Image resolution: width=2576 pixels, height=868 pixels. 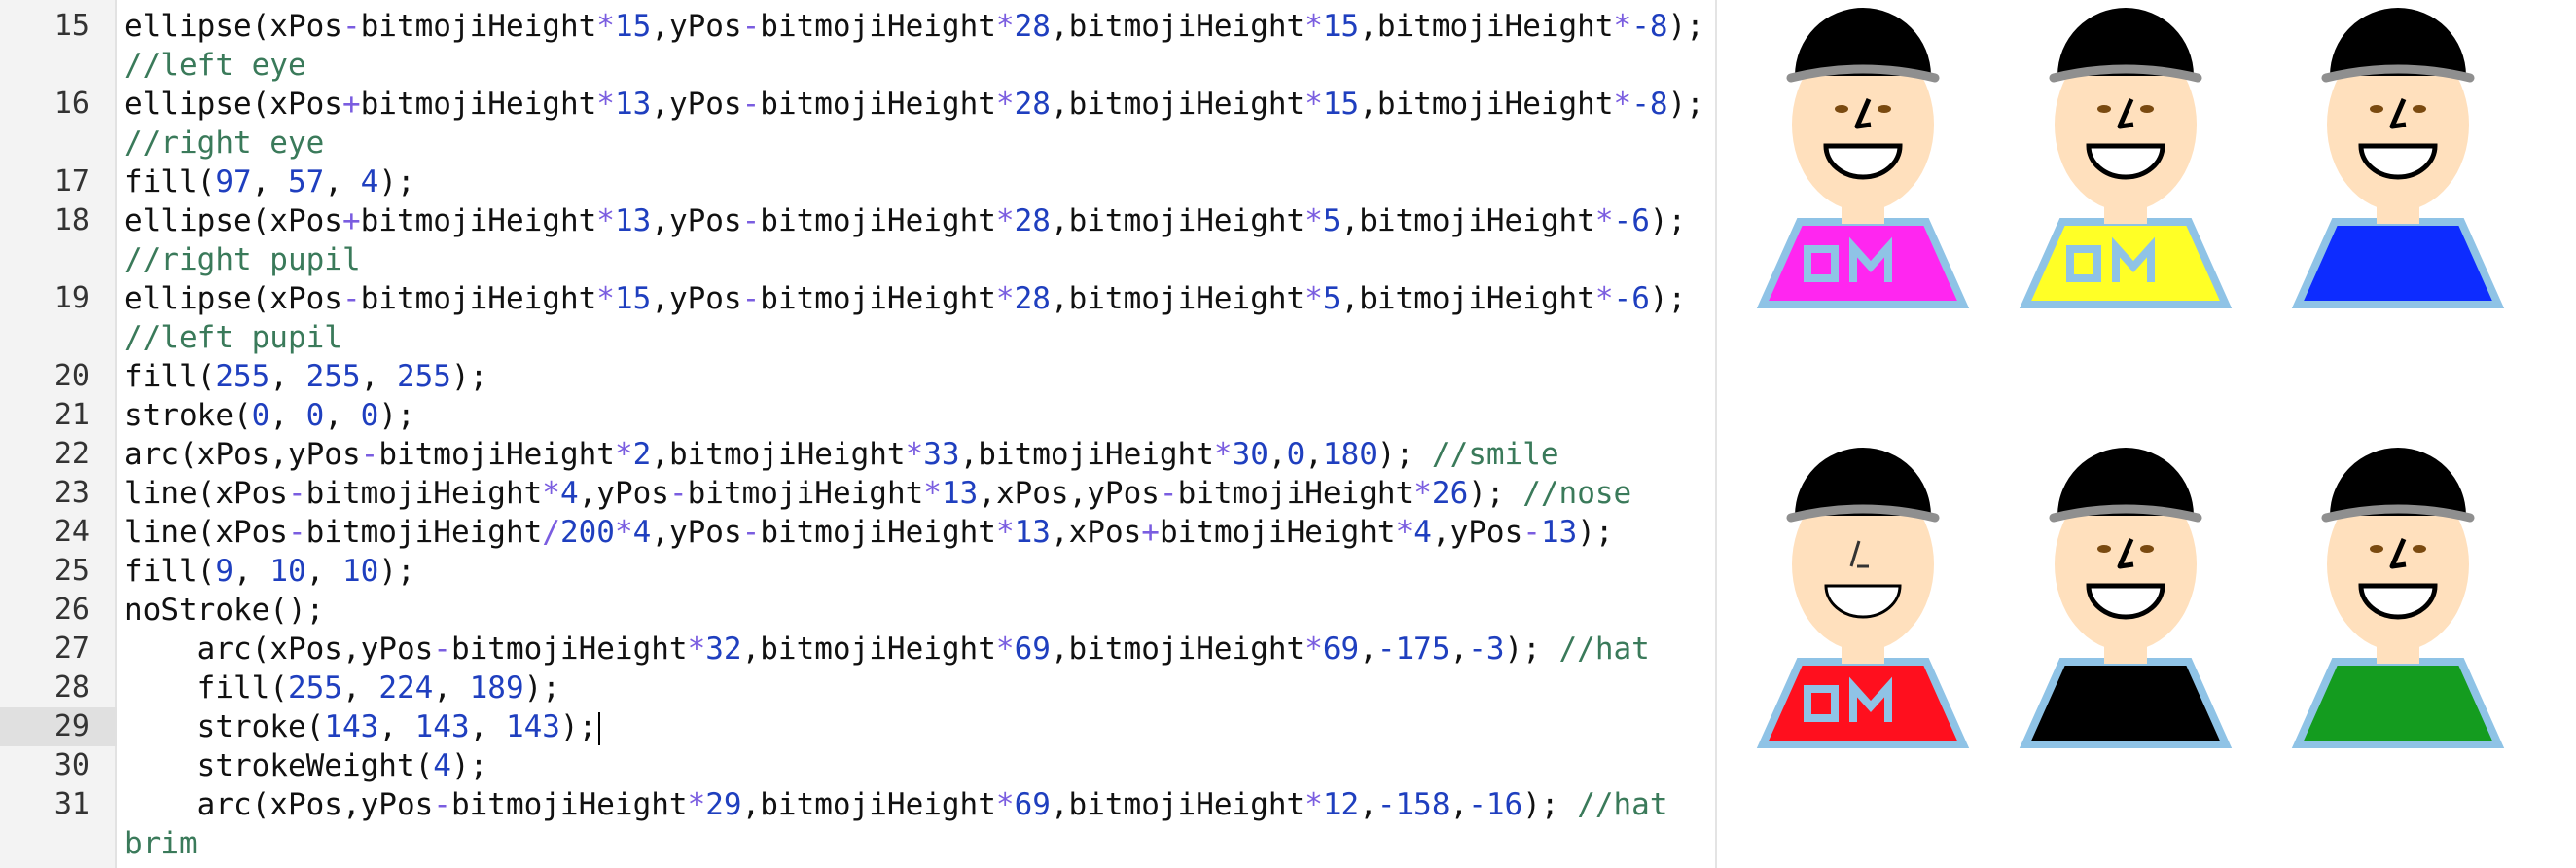 I want to click on line-number: 18, so click(x=71, y=220).